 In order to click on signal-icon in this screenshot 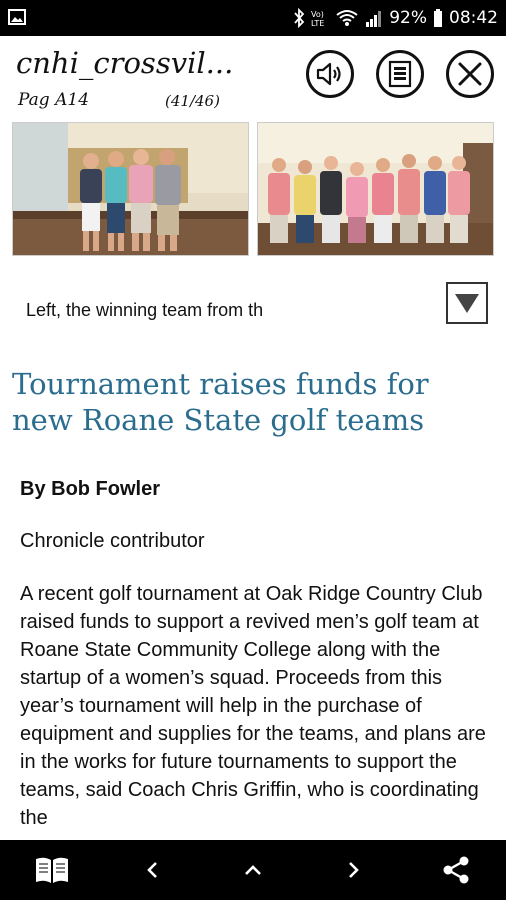, I will do `click(374, 18)`.